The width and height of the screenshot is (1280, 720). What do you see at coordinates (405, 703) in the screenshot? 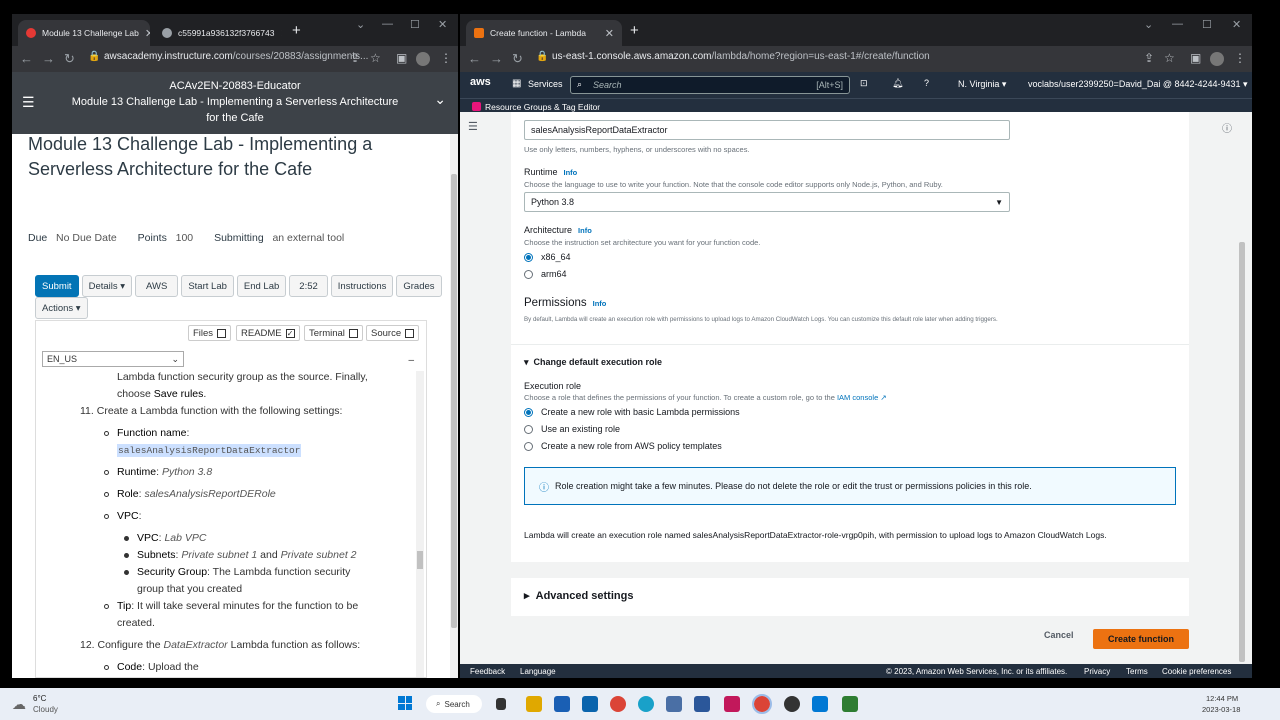
I see `windows-start-icon` at bounding box center [405, 703].